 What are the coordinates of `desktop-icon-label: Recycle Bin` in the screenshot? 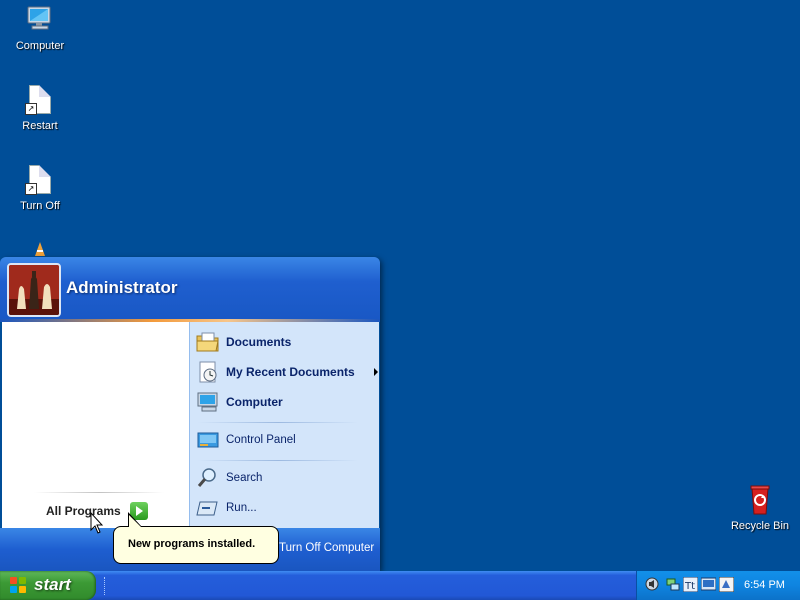 It's located at (760, 526).